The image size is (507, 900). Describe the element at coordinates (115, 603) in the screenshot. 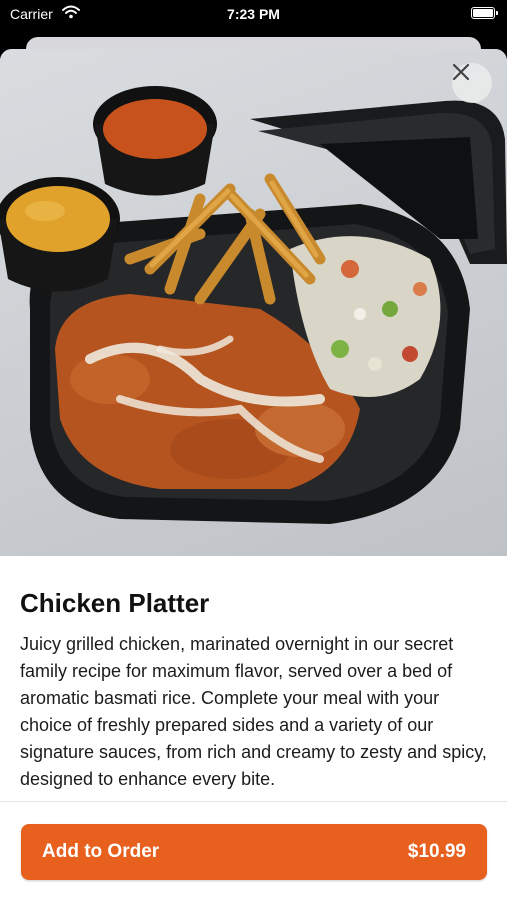

I see `item-title: Chicken Platter` at that location.